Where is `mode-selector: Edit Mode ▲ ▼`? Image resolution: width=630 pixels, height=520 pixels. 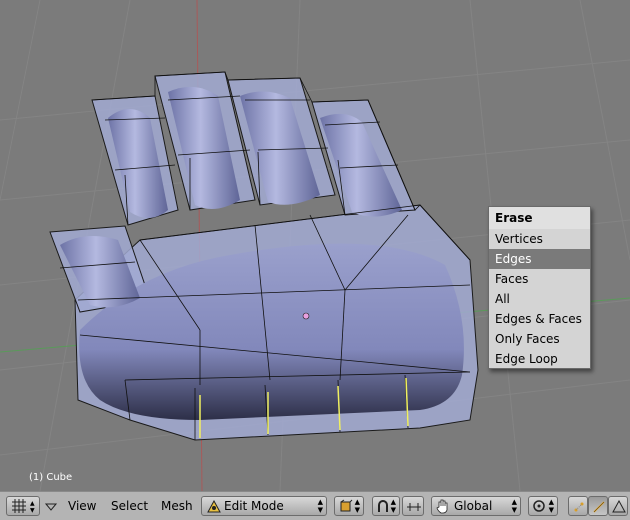
mode-selector: Edit Mode ▲ ▼ is located at coordinates (264, 506).